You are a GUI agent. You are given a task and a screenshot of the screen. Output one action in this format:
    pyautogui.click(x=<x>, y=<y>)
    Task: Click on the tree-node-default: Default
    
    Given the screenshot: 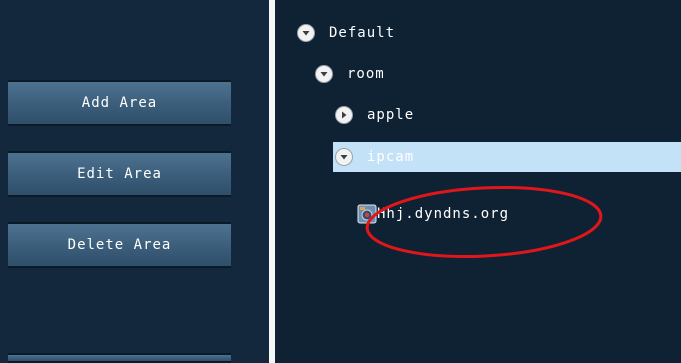 What is the action you would take?
    pyautogui.click(x=346, y=33)
    